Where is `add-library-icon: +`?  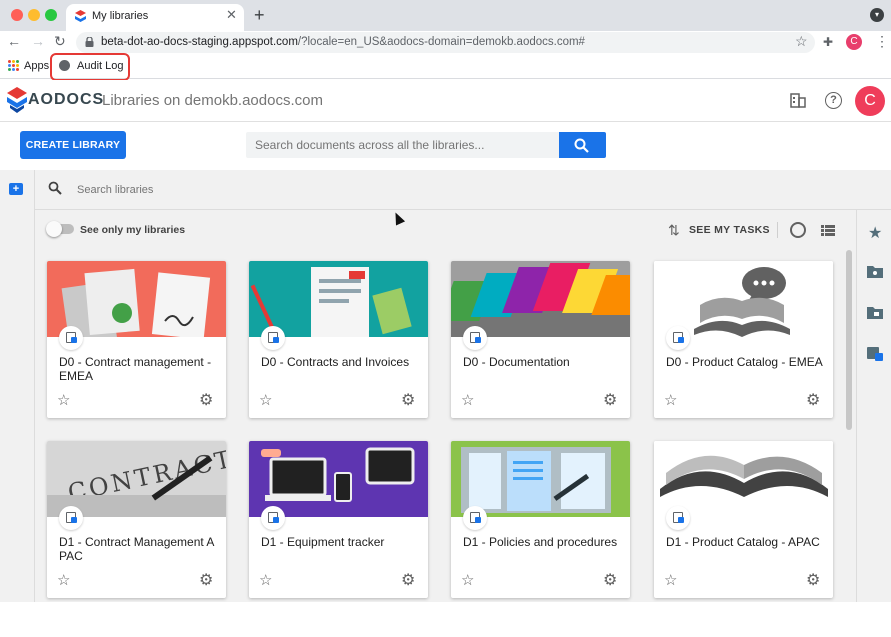
add-library-icon: + is located at coordinates (16, 189).